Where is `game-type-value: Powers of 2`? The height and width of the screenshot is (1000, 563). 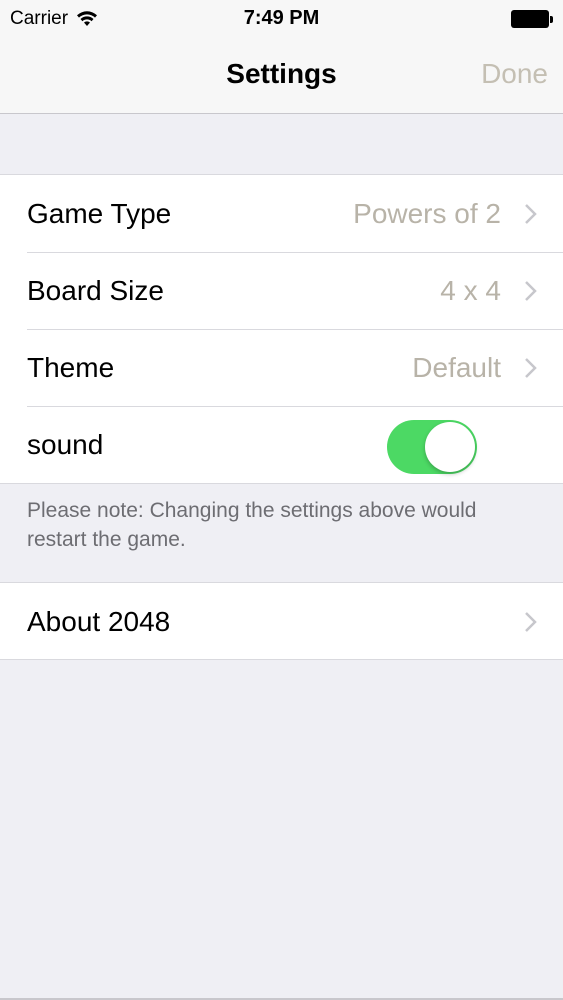
game-type-value: Powers of 2 is located at coordinates (427, 213).